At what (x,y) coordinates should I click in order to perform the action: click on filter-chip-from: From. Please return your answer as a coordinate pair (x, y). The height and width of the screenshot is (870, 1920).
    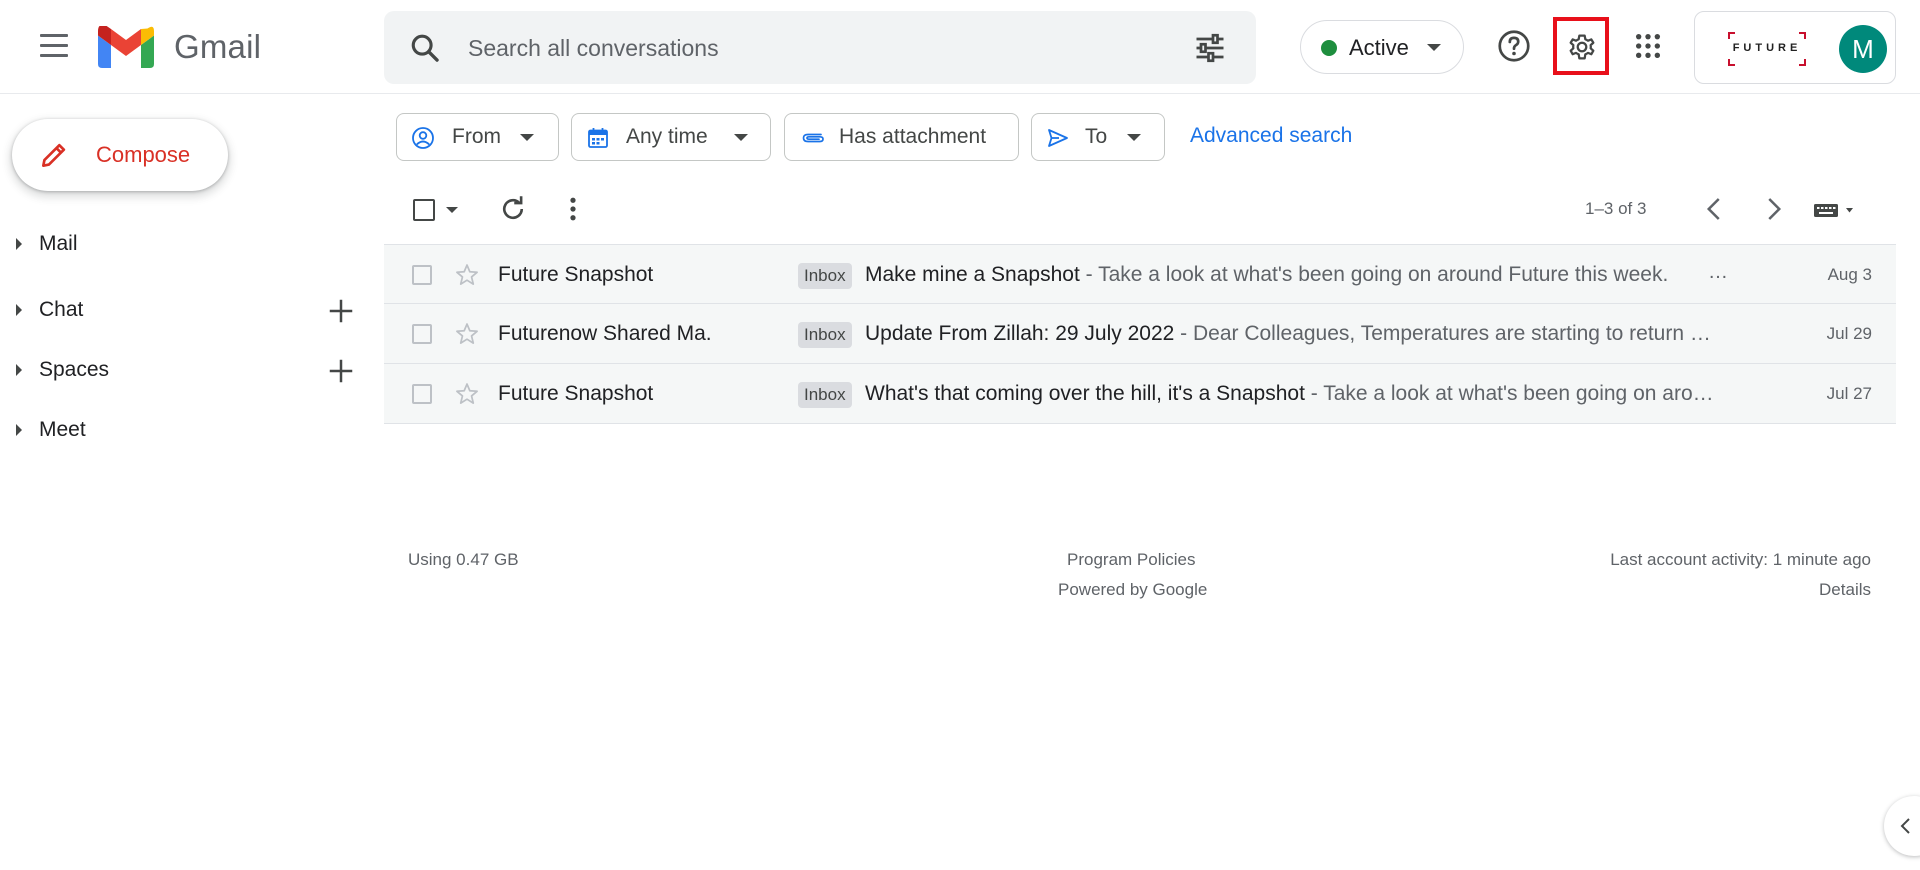
    Looking at the image, I should click on (477, 137).